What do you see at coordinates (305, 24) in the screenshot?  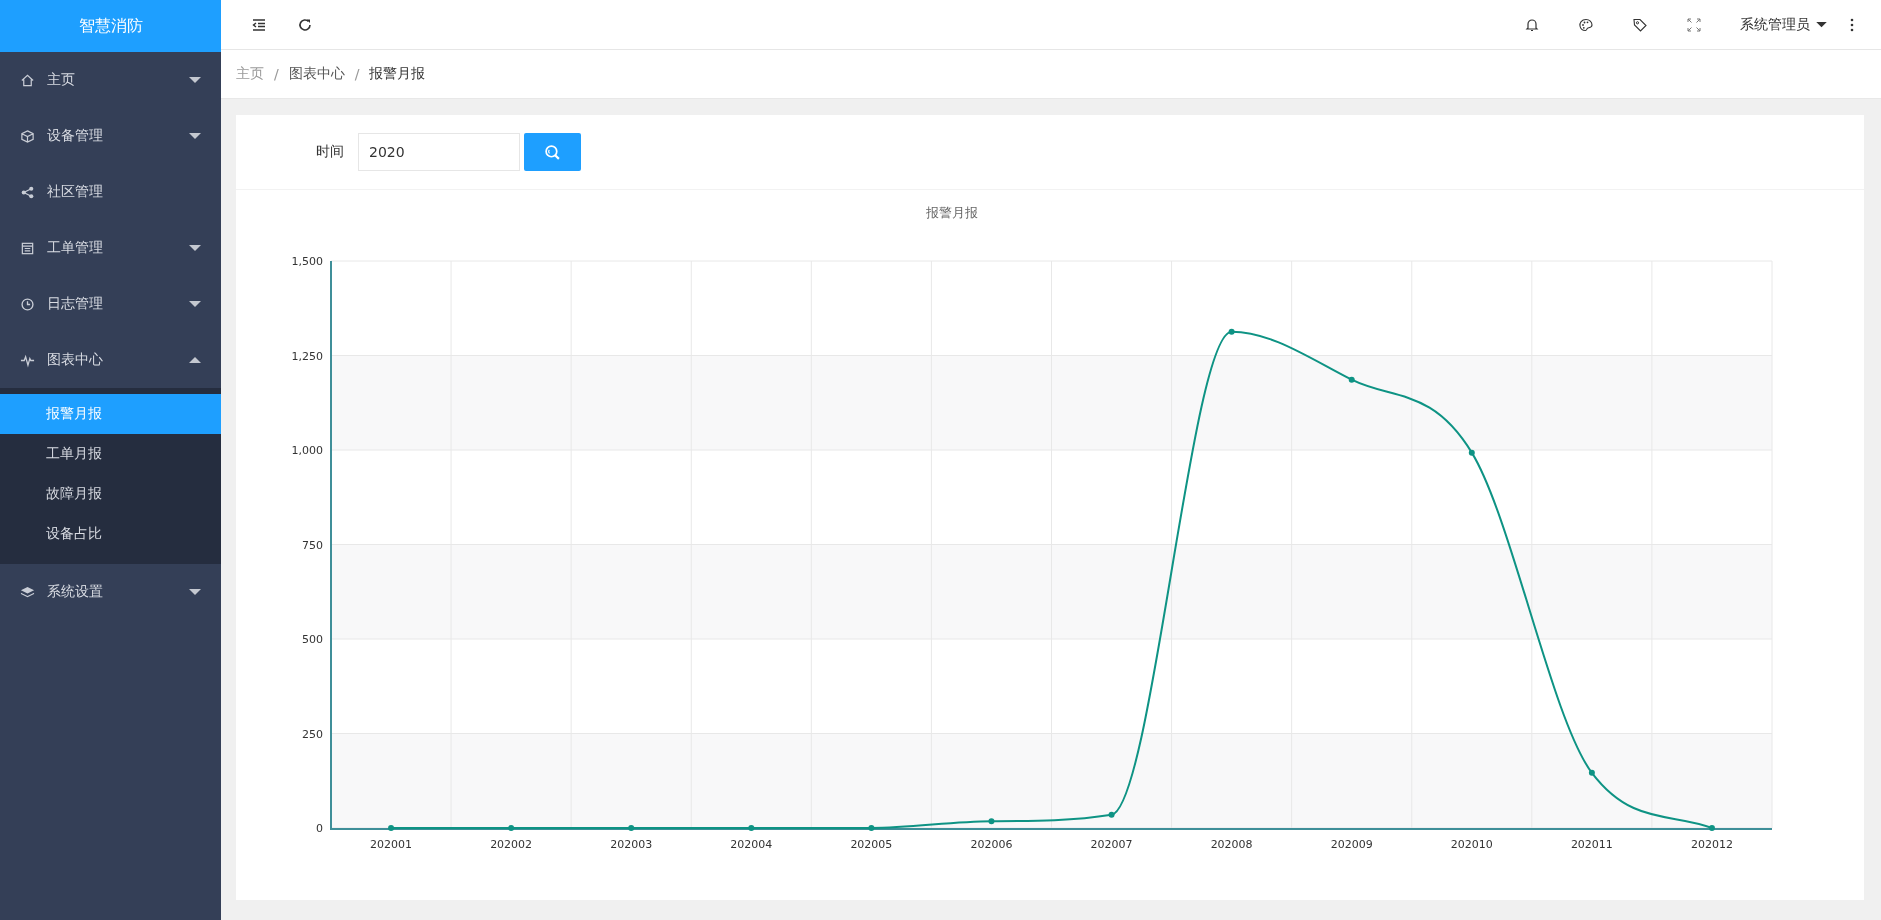 I see `refresh-icon` at bounding box center [305, 24].